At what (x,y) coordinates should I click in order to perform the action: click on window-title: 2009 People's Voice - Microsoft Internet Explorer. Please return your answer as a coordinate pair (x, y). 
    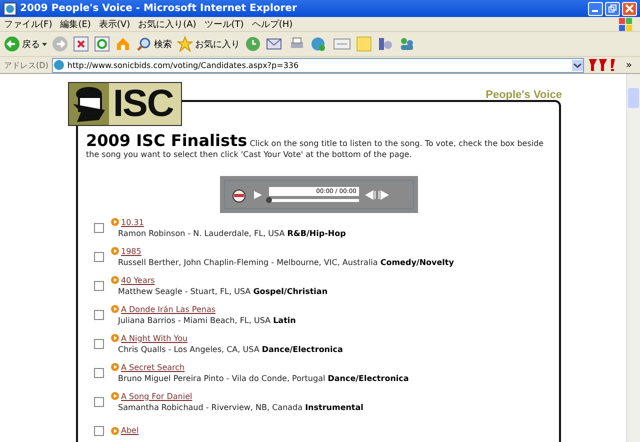
    Looking at the image, I should click on (159, 8).